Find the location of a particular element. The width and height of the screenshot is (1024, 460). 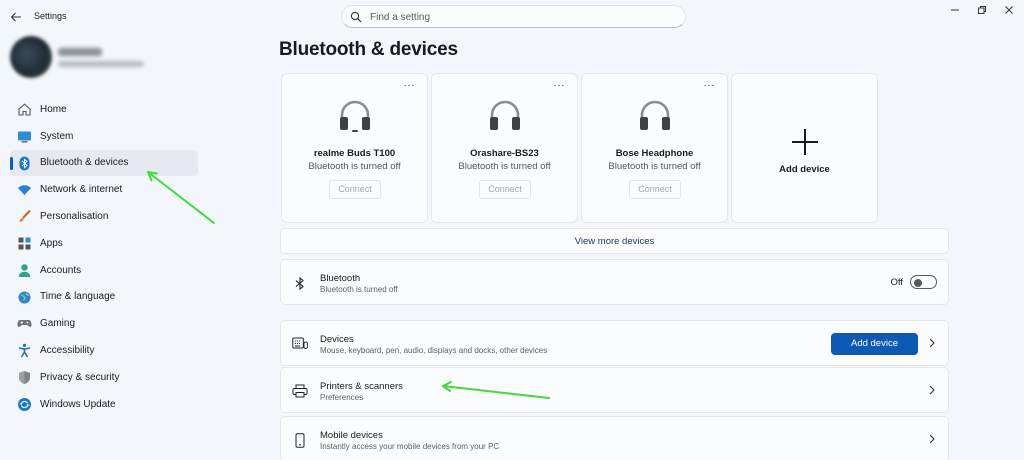

bluetooth-title: Bluetooth is located at coordinates (340, 278).